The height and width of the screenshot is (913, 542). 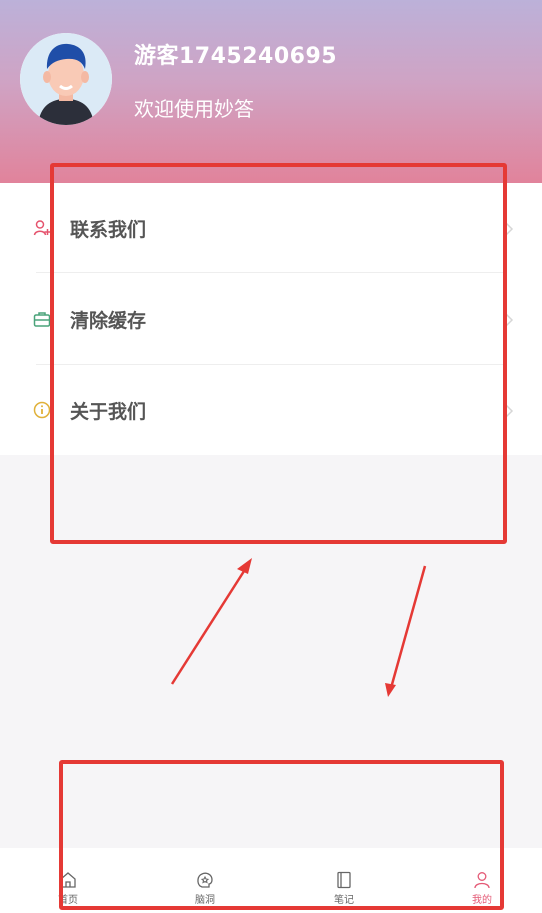 What do you see at coordinates (244, 566) in the screenshot?
I see `annotation-arrowhead-up` at bounding box center [244, 566].